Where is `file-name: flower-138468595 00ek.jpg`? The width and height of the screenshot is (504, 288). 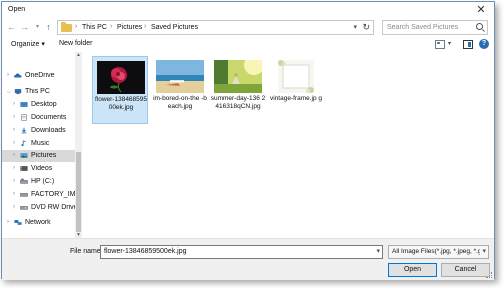
file-name: flower-138468595 00ek.jpg is located at coordinates (121, 103).